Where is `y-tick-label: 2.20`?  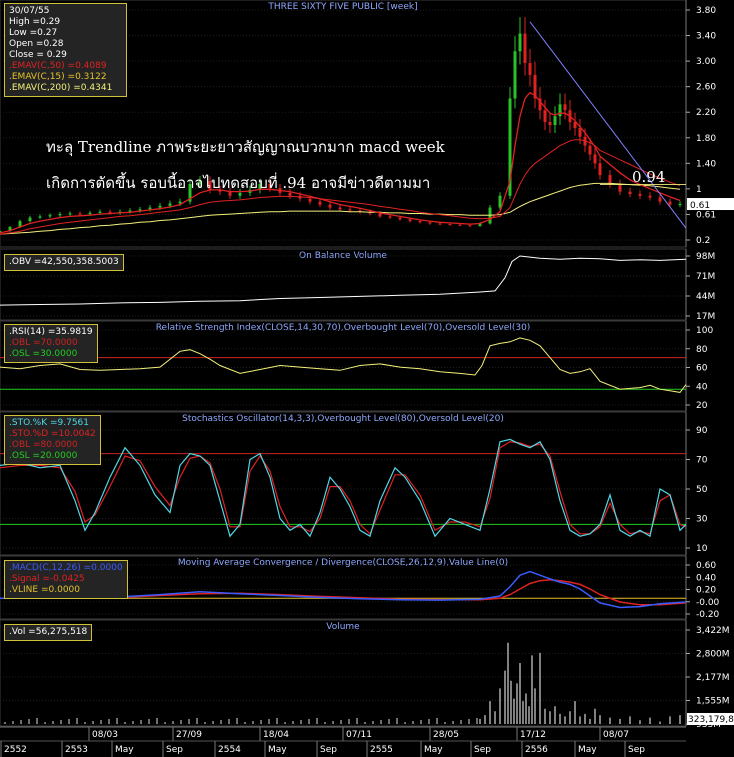 y-tick-label: 2.20 is located at coordinates (706, 113).